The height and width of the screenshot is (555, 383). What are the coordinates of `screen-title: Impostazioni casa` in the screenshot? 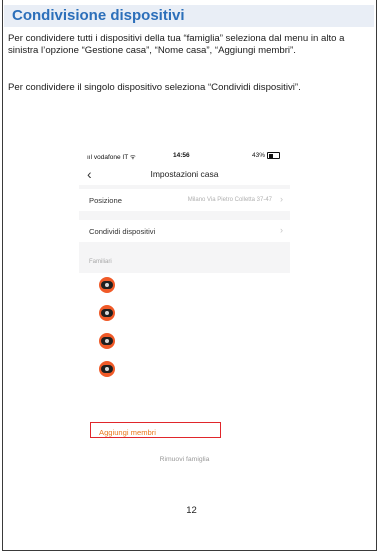 It's located at (184, 174).